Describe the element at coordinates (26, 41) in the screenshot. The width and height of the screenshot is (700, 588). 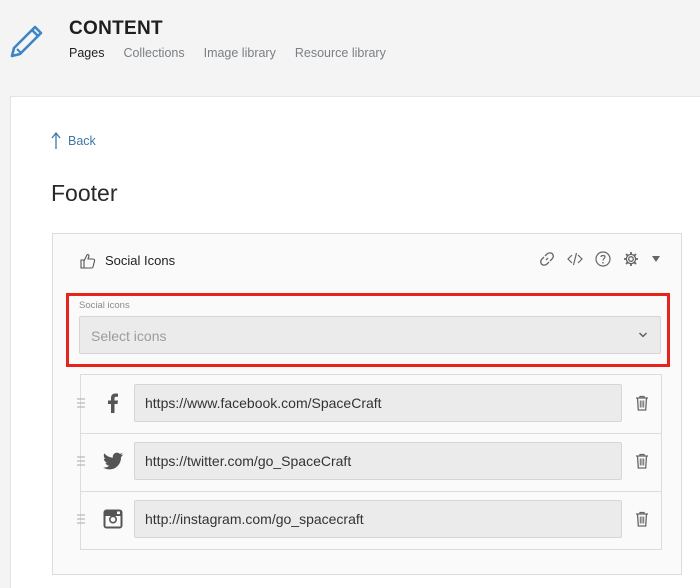
I see `pencil-logo-icon` at that location.